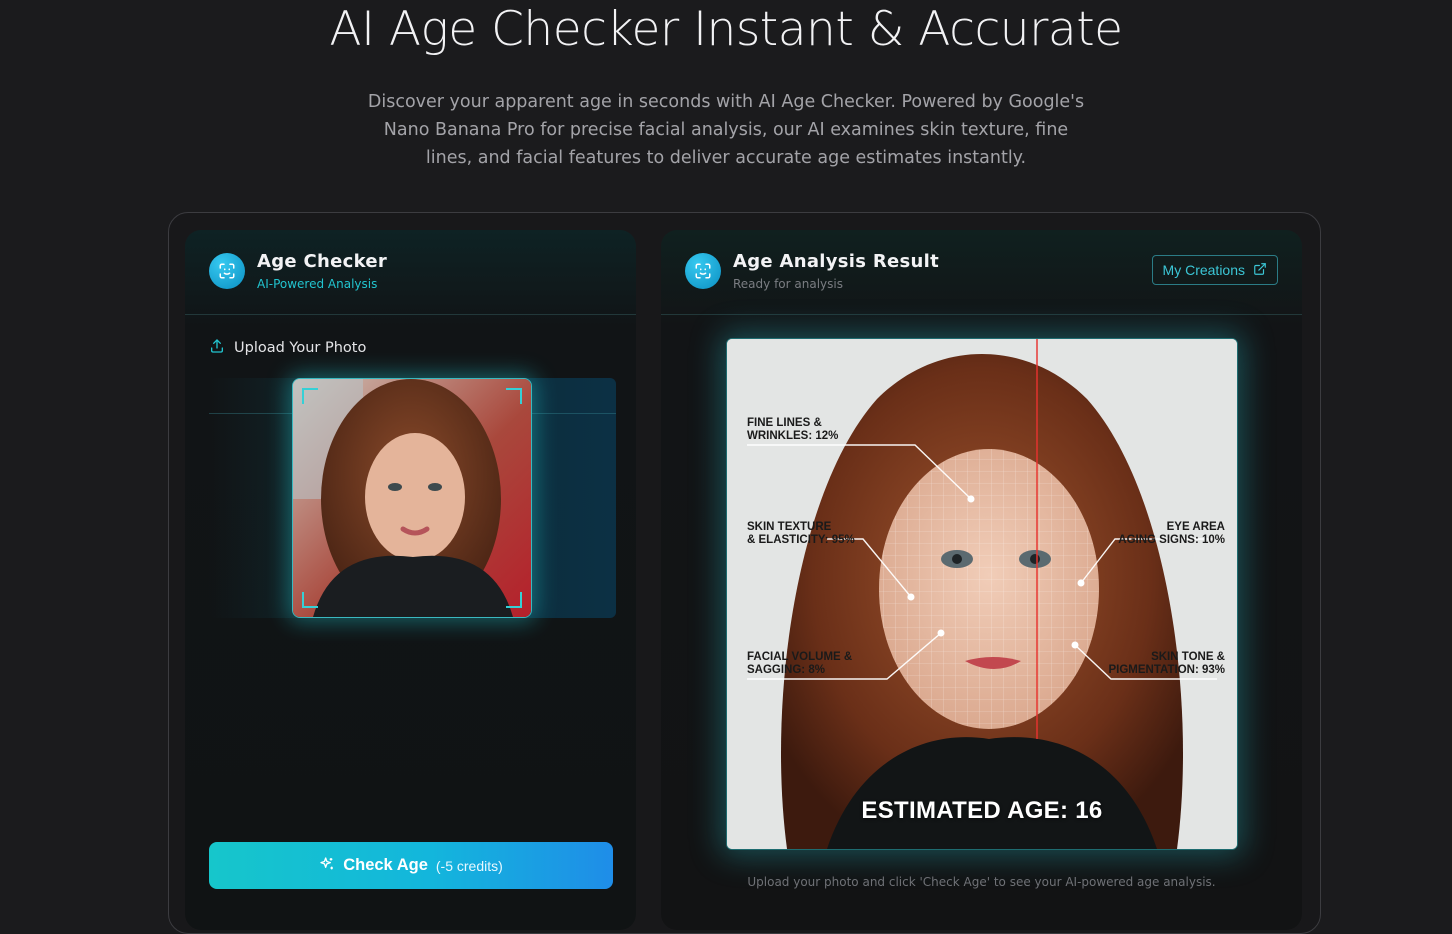  What do you see at coordinates (801, 533) in the screenshot?
I see `annotation-skin-texture: SKIN TEXTURE & ELASTICITY: 95%` at bounding box center [801, 533].